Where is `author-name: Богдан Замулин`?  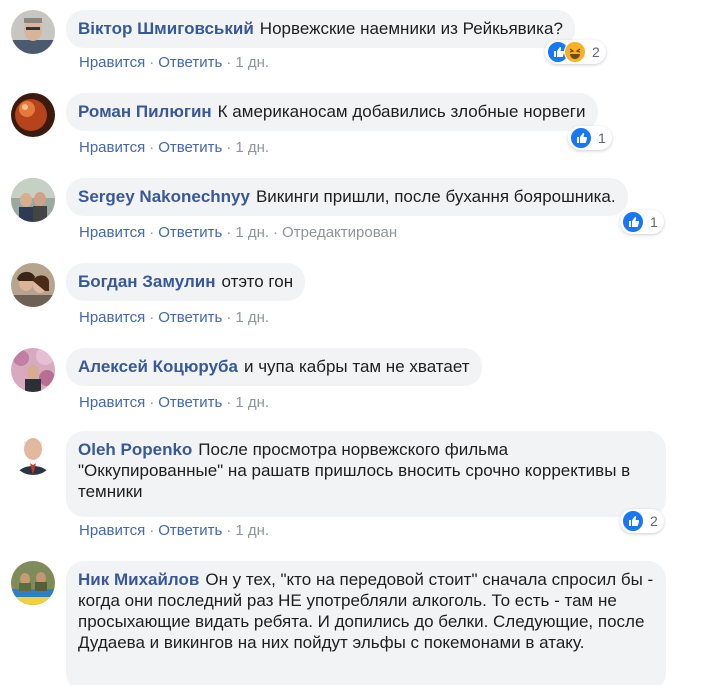 author-name: Богдан Замулин is located at coordinates (146, 281).